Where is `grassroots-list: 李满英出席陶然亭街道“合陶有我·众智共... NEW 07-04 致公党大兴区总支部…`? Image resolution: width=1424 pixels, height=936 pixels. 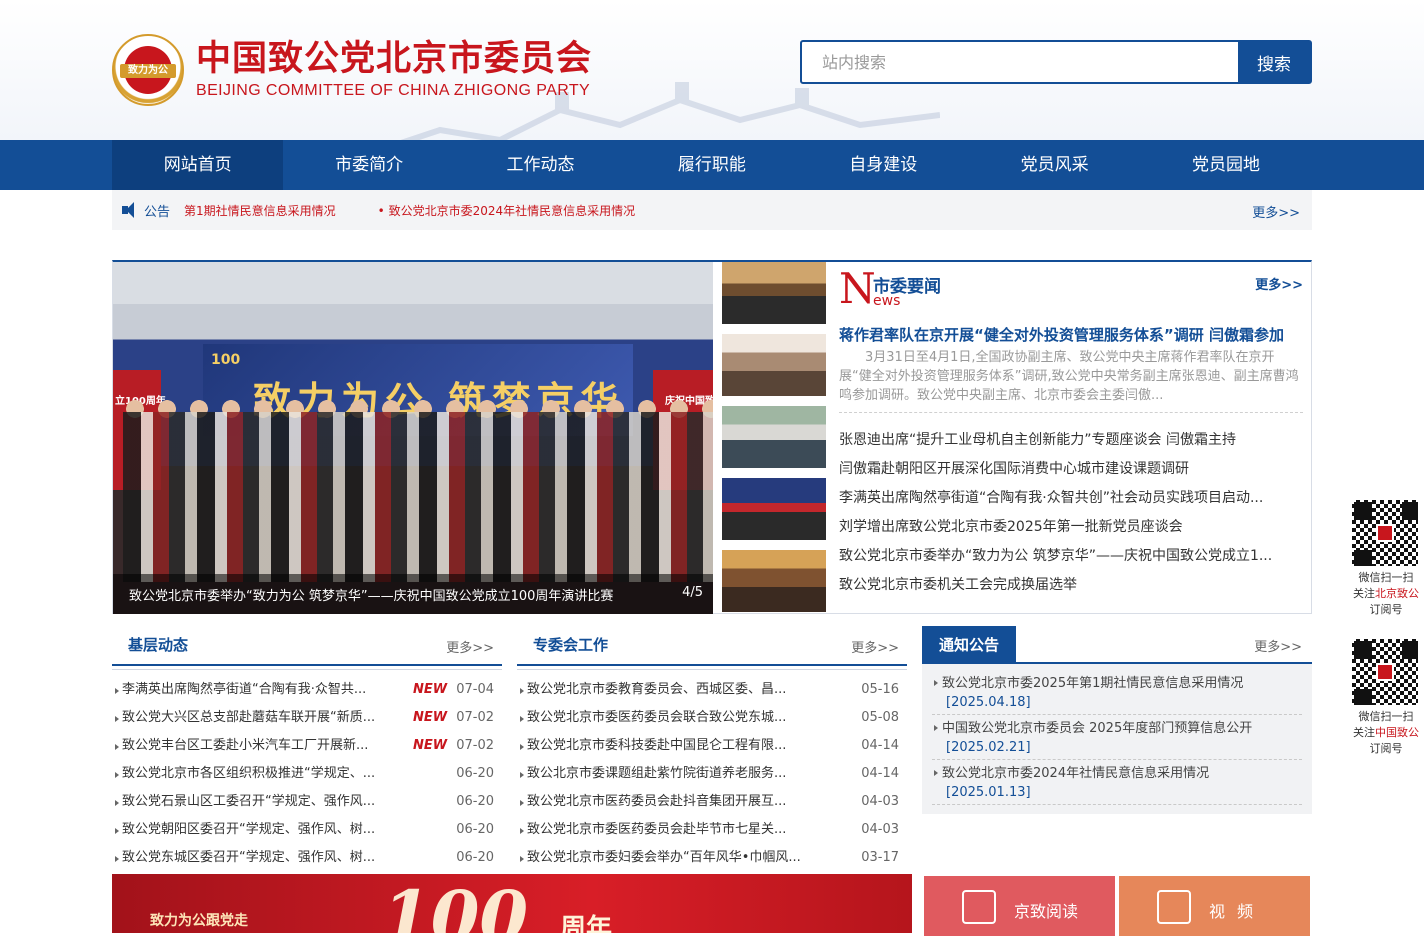 grassroots-list: 李满英出席陶然亭街道“合陶有我·众智共... NEW 07-04 致公党大兴区总支部… is located at coordinates (307, 774).